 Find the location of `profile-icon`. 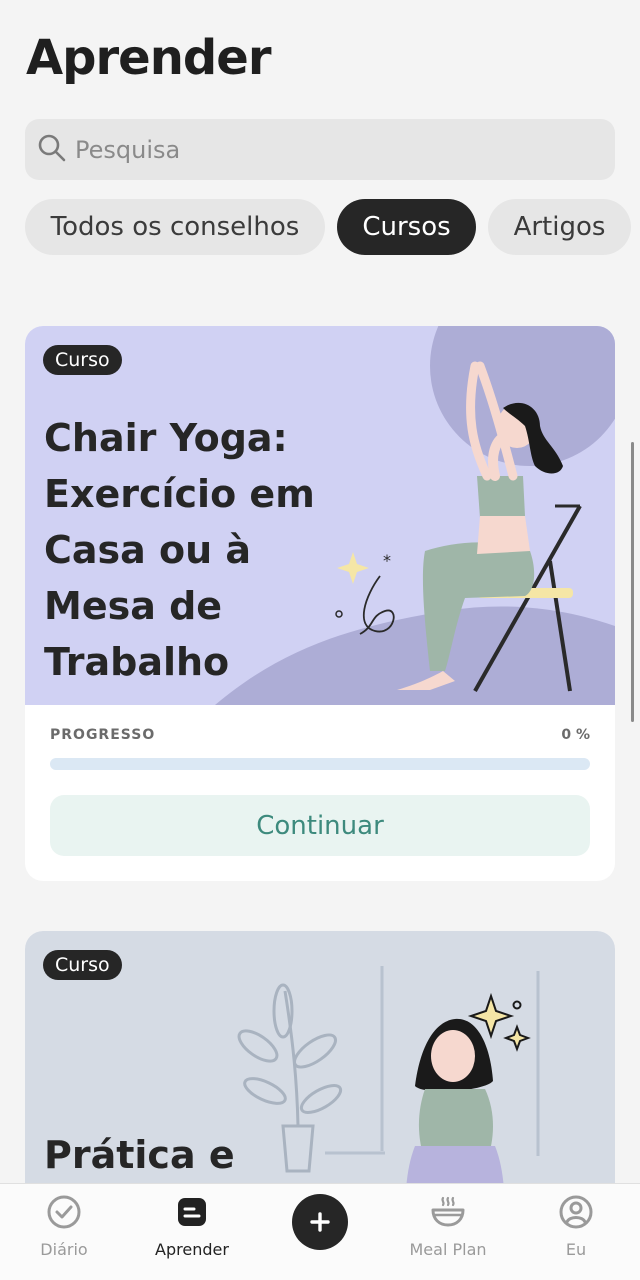

profile-icon is located at coordinates (576, 1212).